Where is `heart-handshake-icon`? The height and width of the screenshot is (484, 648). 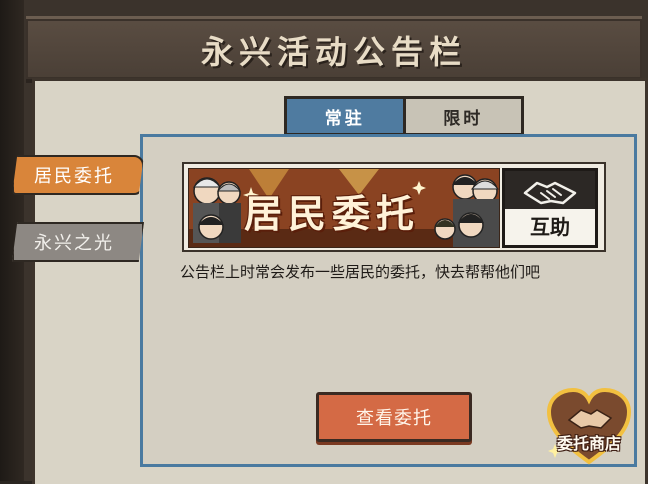
heart-handshake-icon is located at coordinates (589, 426).